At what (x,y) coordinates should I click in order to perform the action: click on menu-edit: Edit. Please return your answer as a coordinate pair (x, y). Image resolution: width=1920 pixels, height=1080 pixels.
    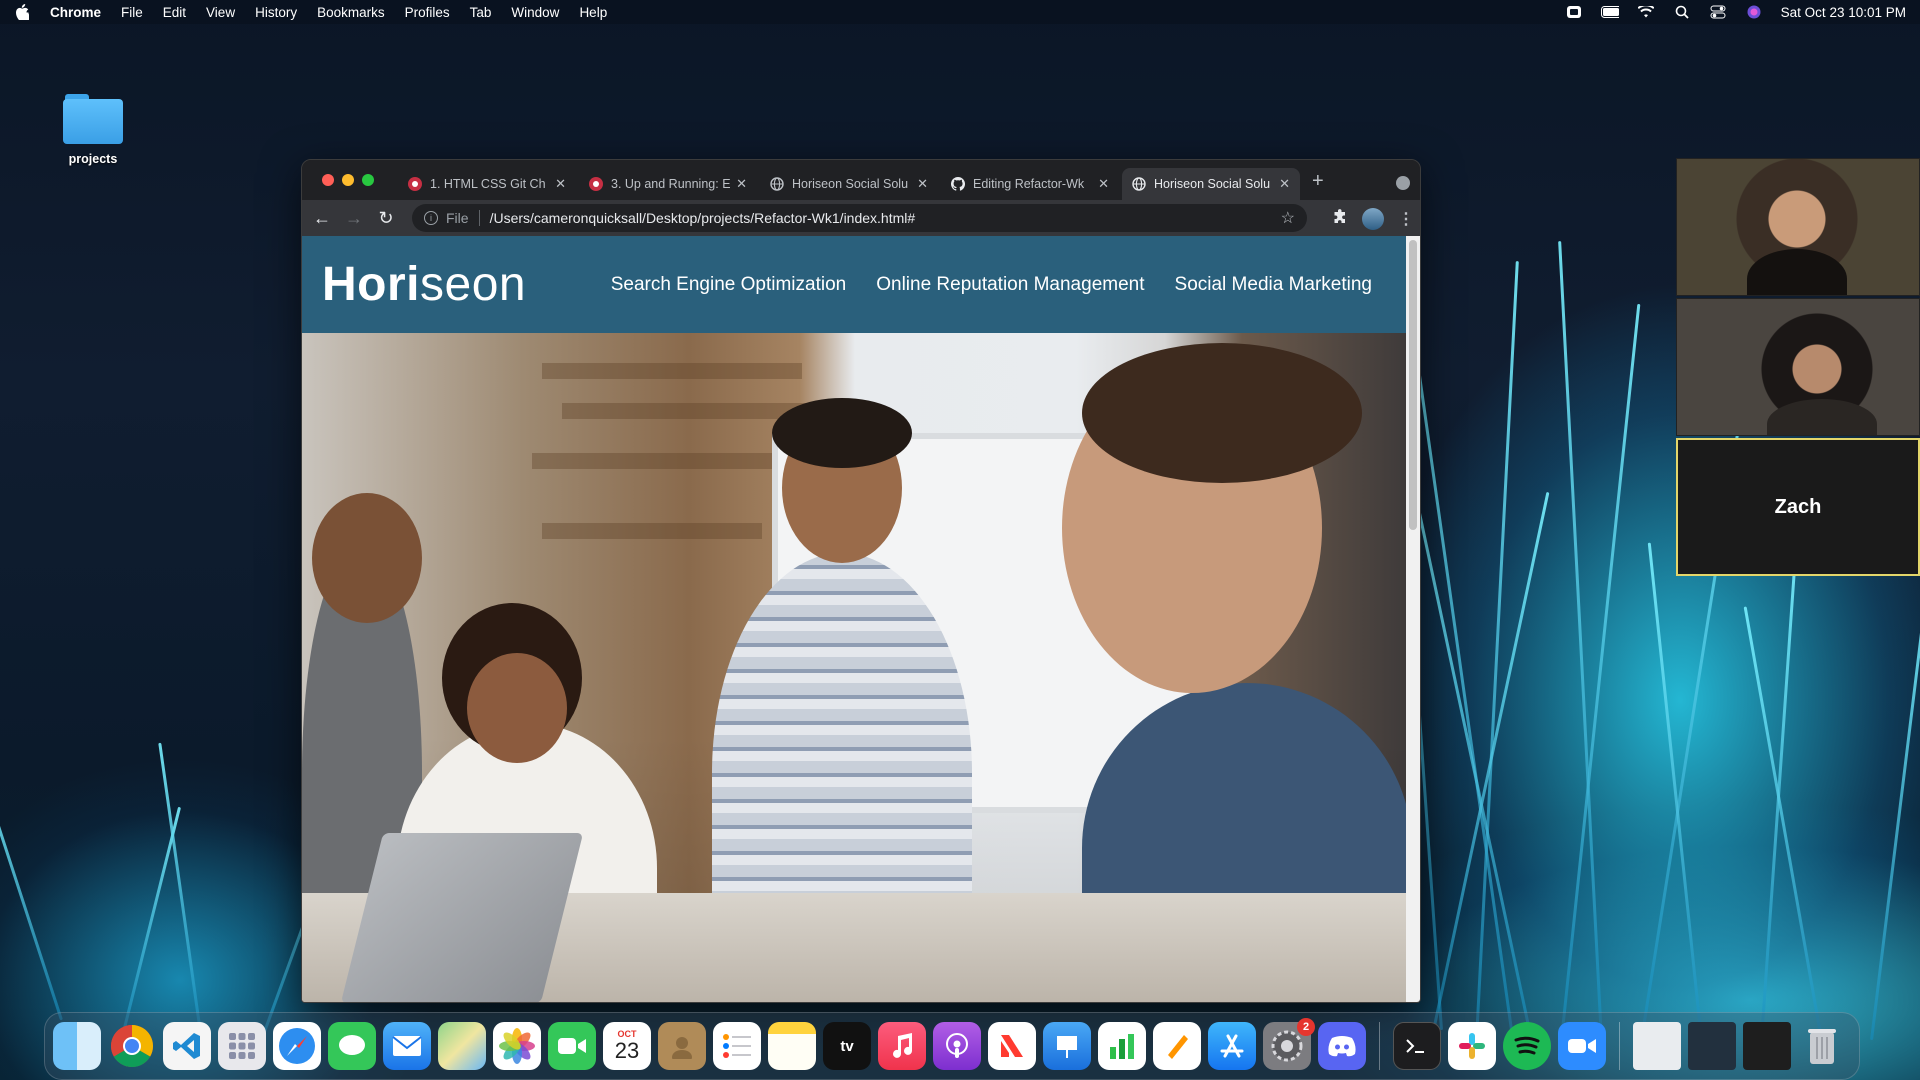
    Looking at the image, I should click on (174, 12).